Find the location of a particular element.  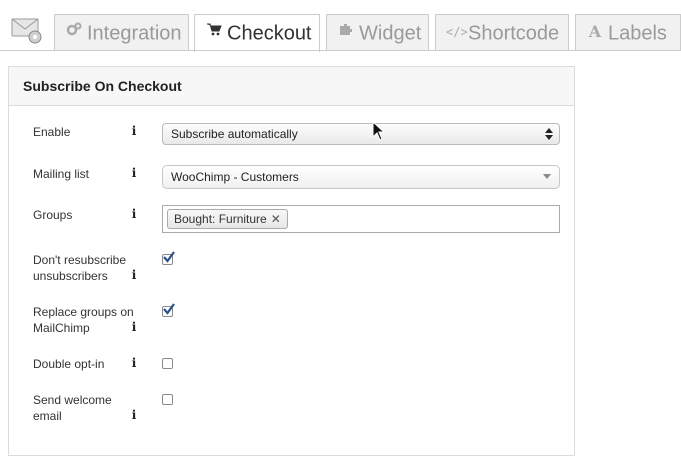

tab-checkout: Checkout is located at coordinates (257, 33).